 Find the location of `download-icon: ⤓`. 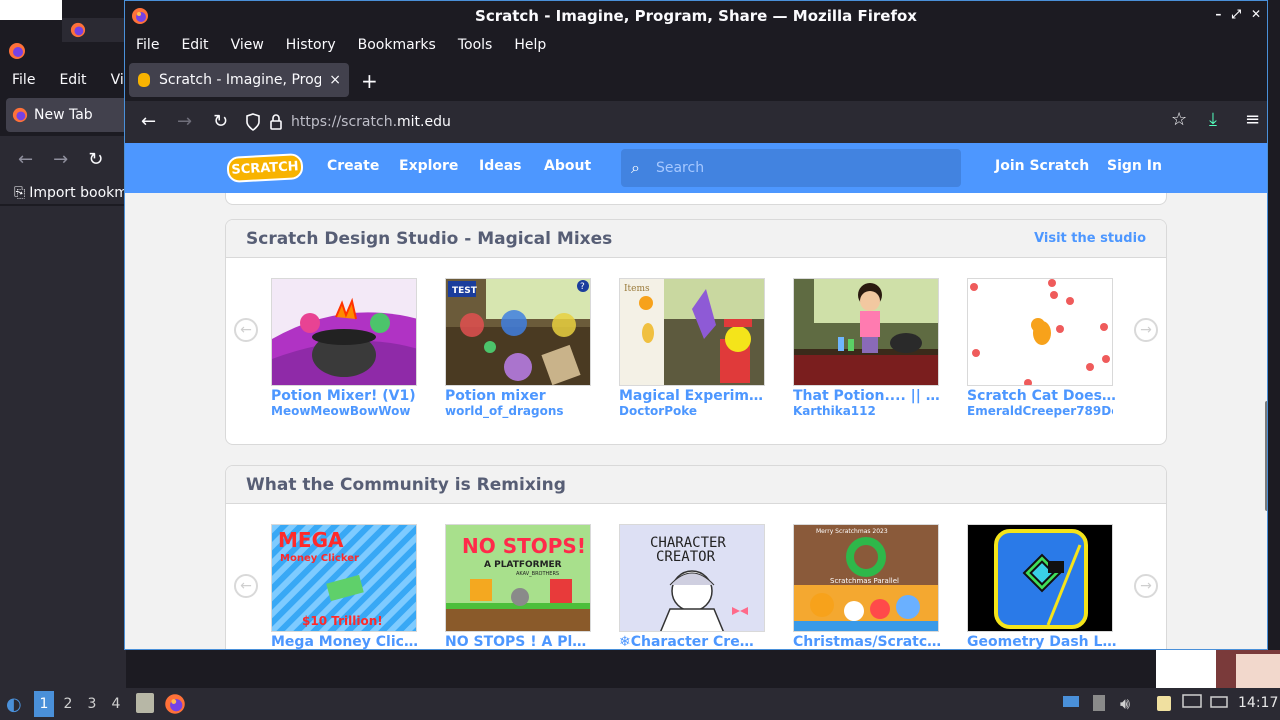

download-icon: ⤓ is located at coordinates (1213, 119).